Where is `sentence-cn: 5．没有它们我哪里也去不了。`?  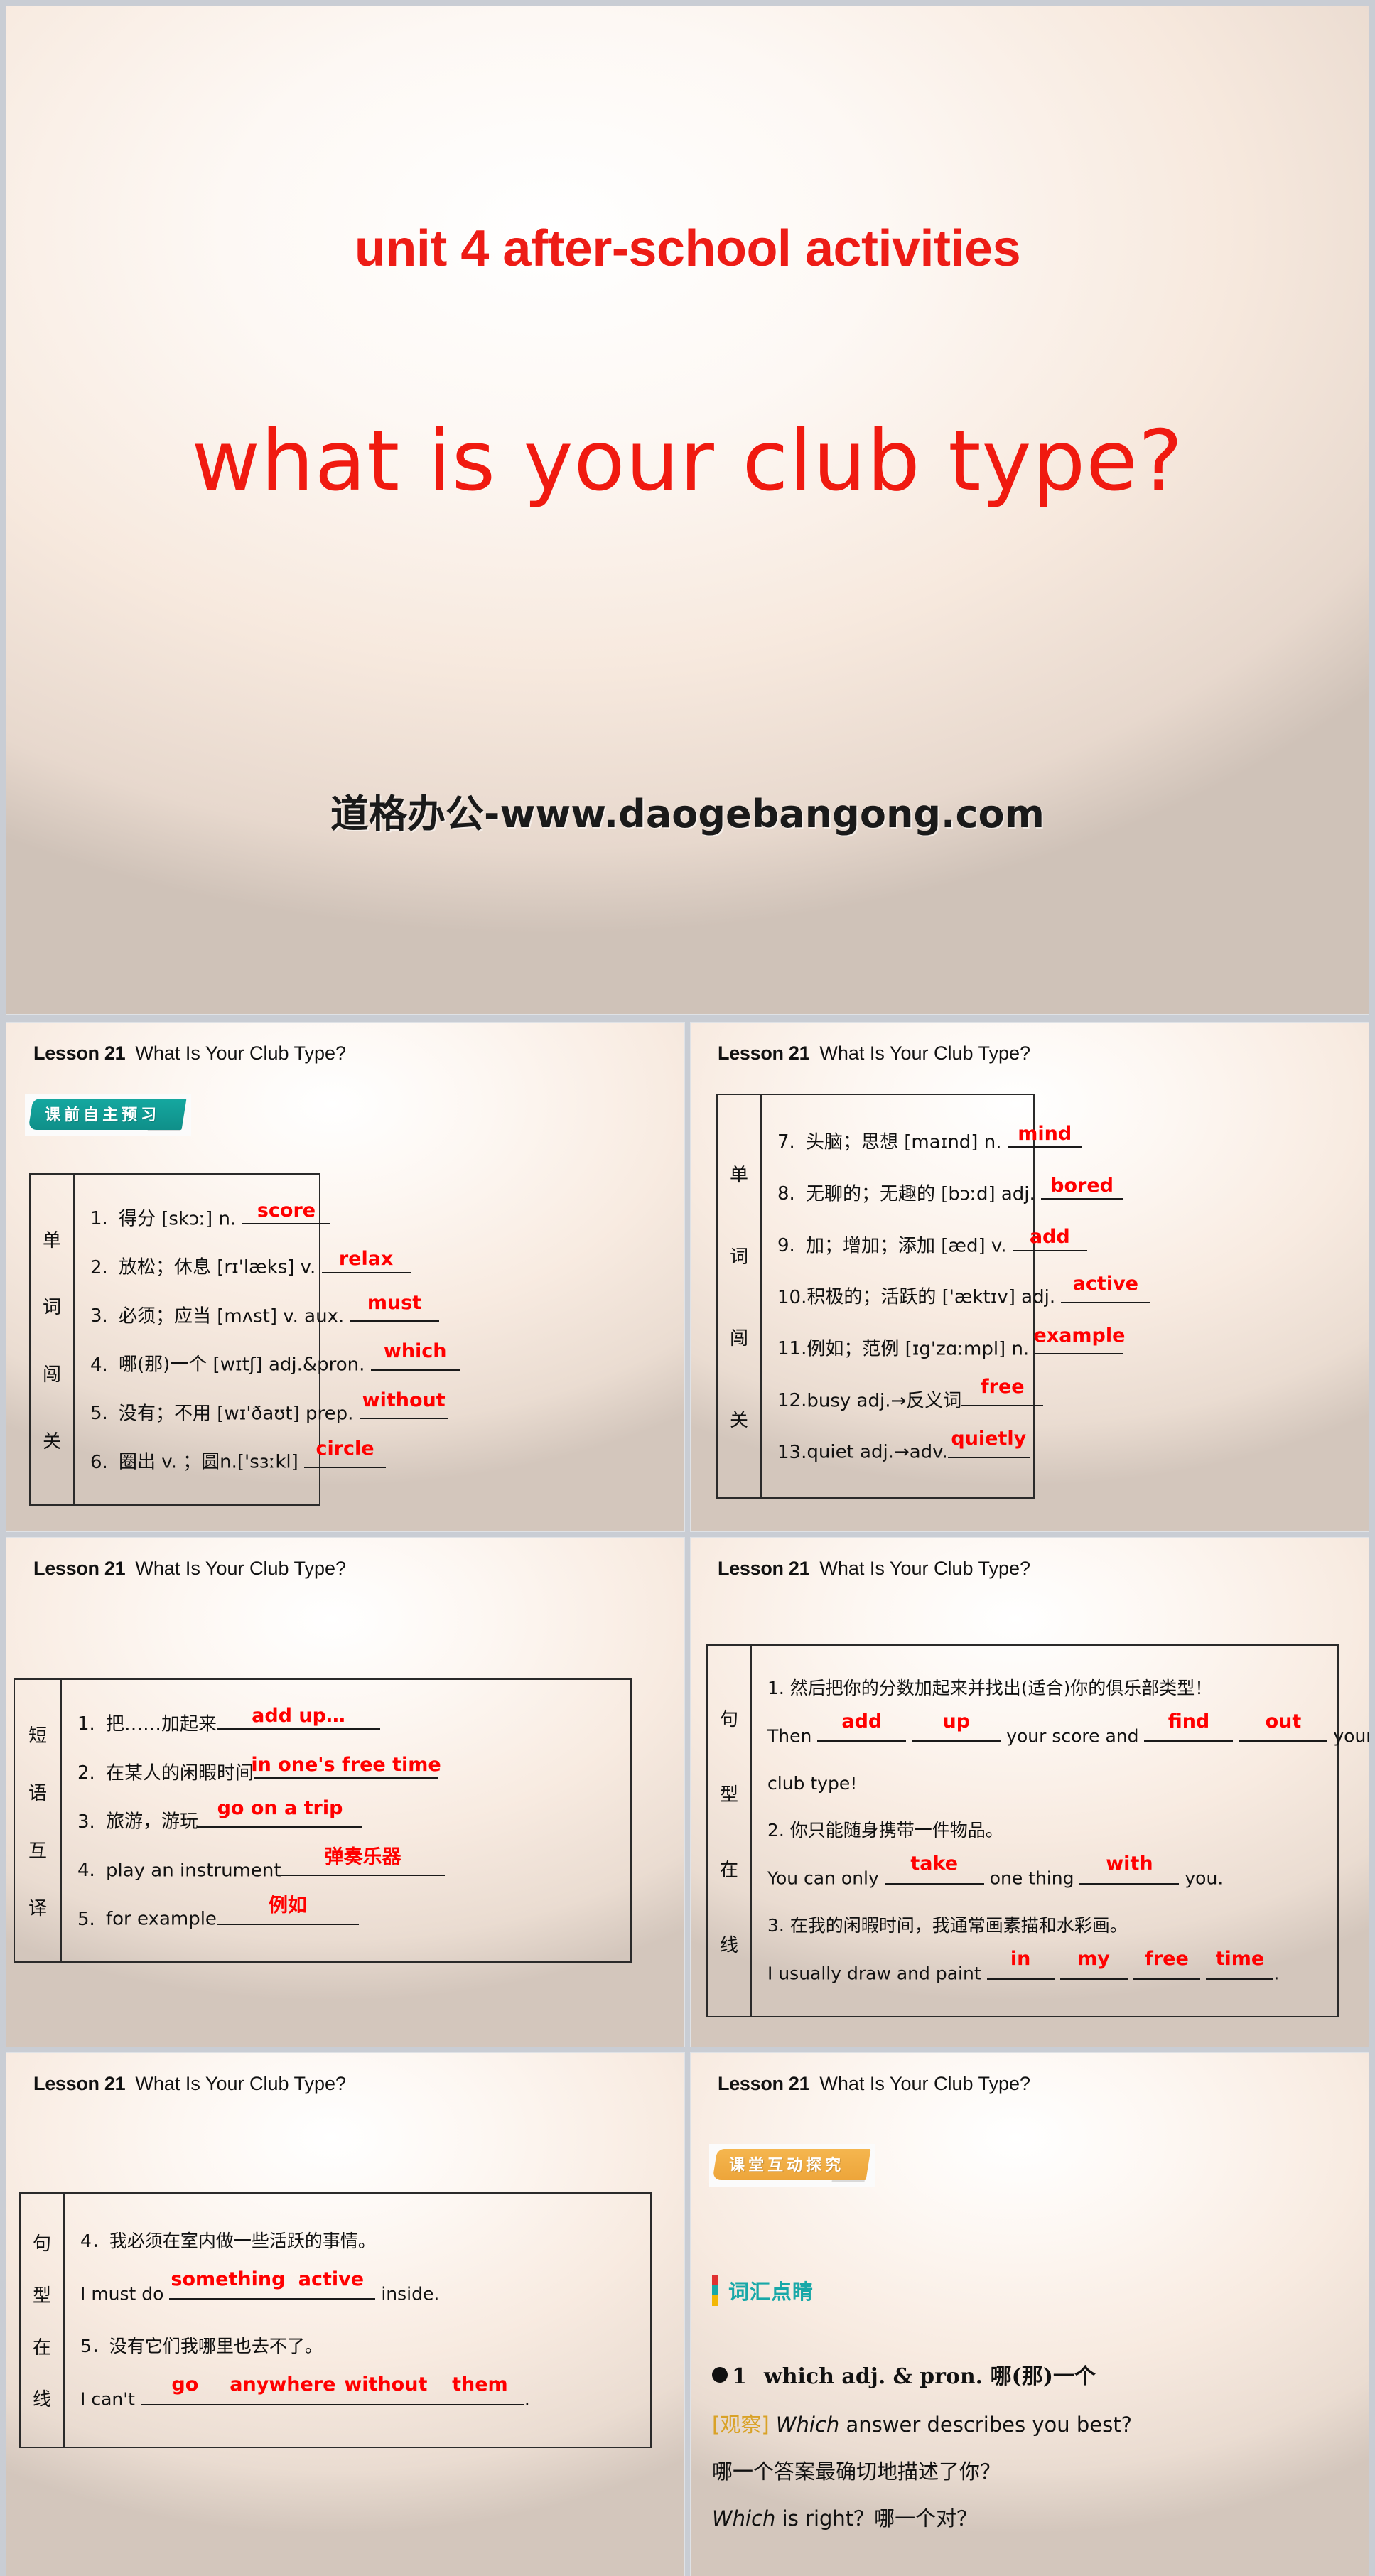
sentence-cn: 5．没有它们我哪里也去不了。 is located at coordinates (201, 2345).